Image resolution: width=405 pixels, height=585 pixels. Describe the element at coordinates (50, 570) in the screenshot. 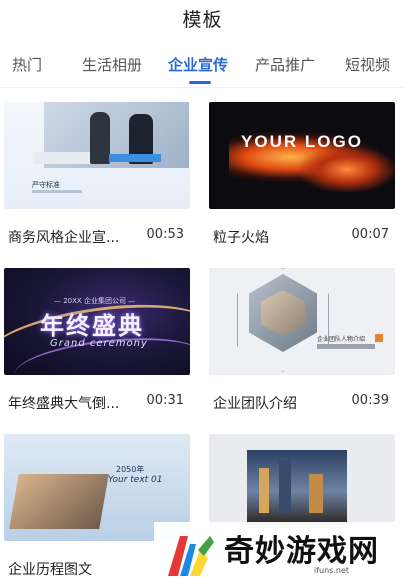

I see `template-name: 企业历程图文` at that location.